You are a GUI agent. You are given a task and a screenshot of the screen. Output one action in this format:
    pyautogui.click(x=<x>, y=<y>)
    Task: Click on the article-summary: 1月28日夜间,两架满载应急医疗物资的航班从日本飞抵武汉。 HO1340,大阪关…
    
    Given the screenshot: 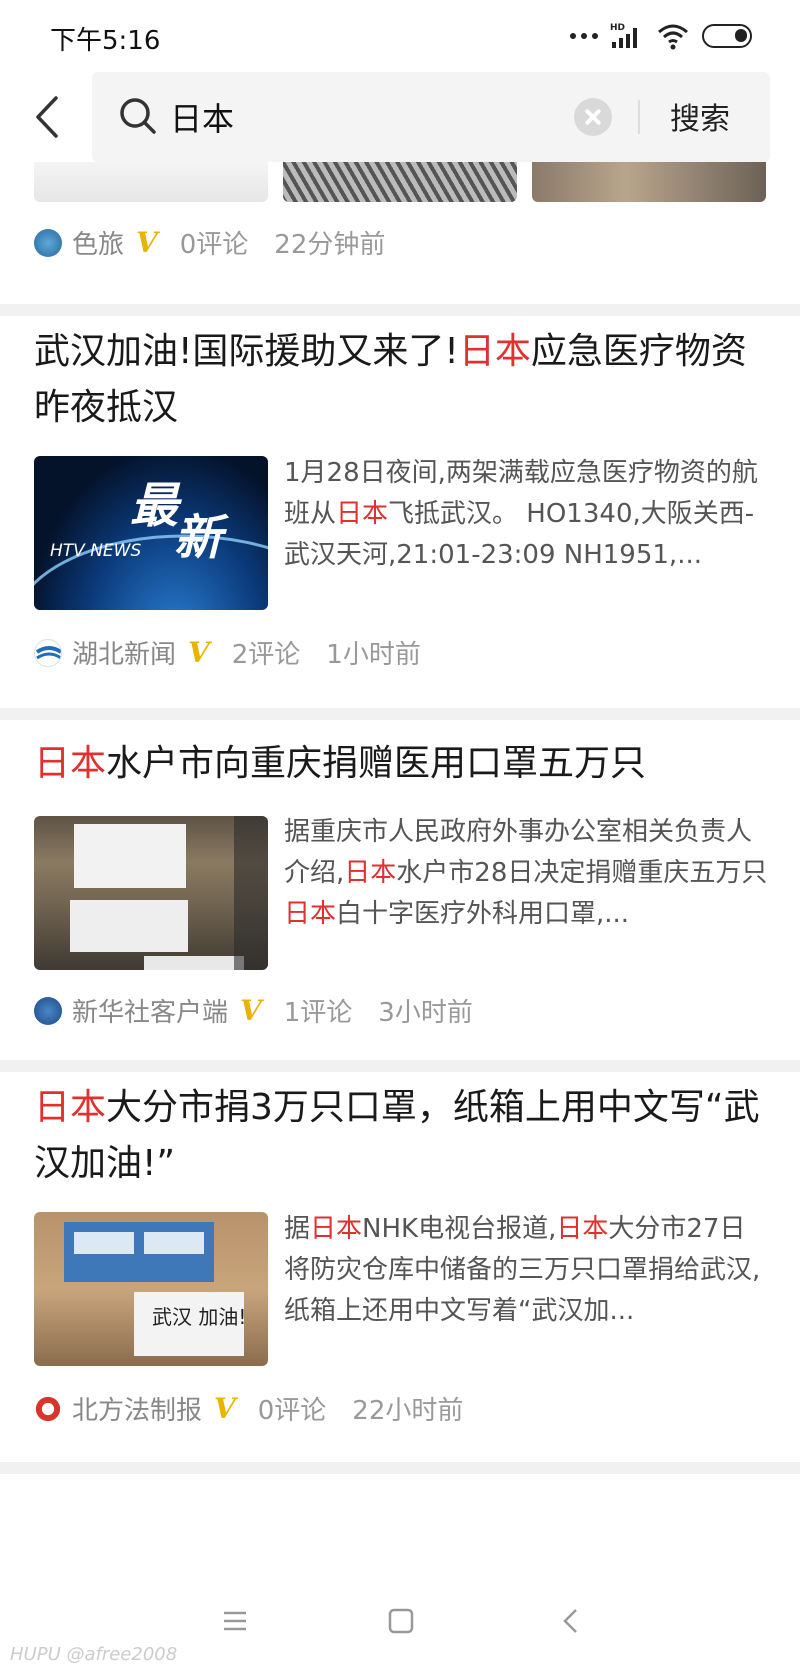 What is the action you would take?
    pyautogui.click(x=526, y=516)
    